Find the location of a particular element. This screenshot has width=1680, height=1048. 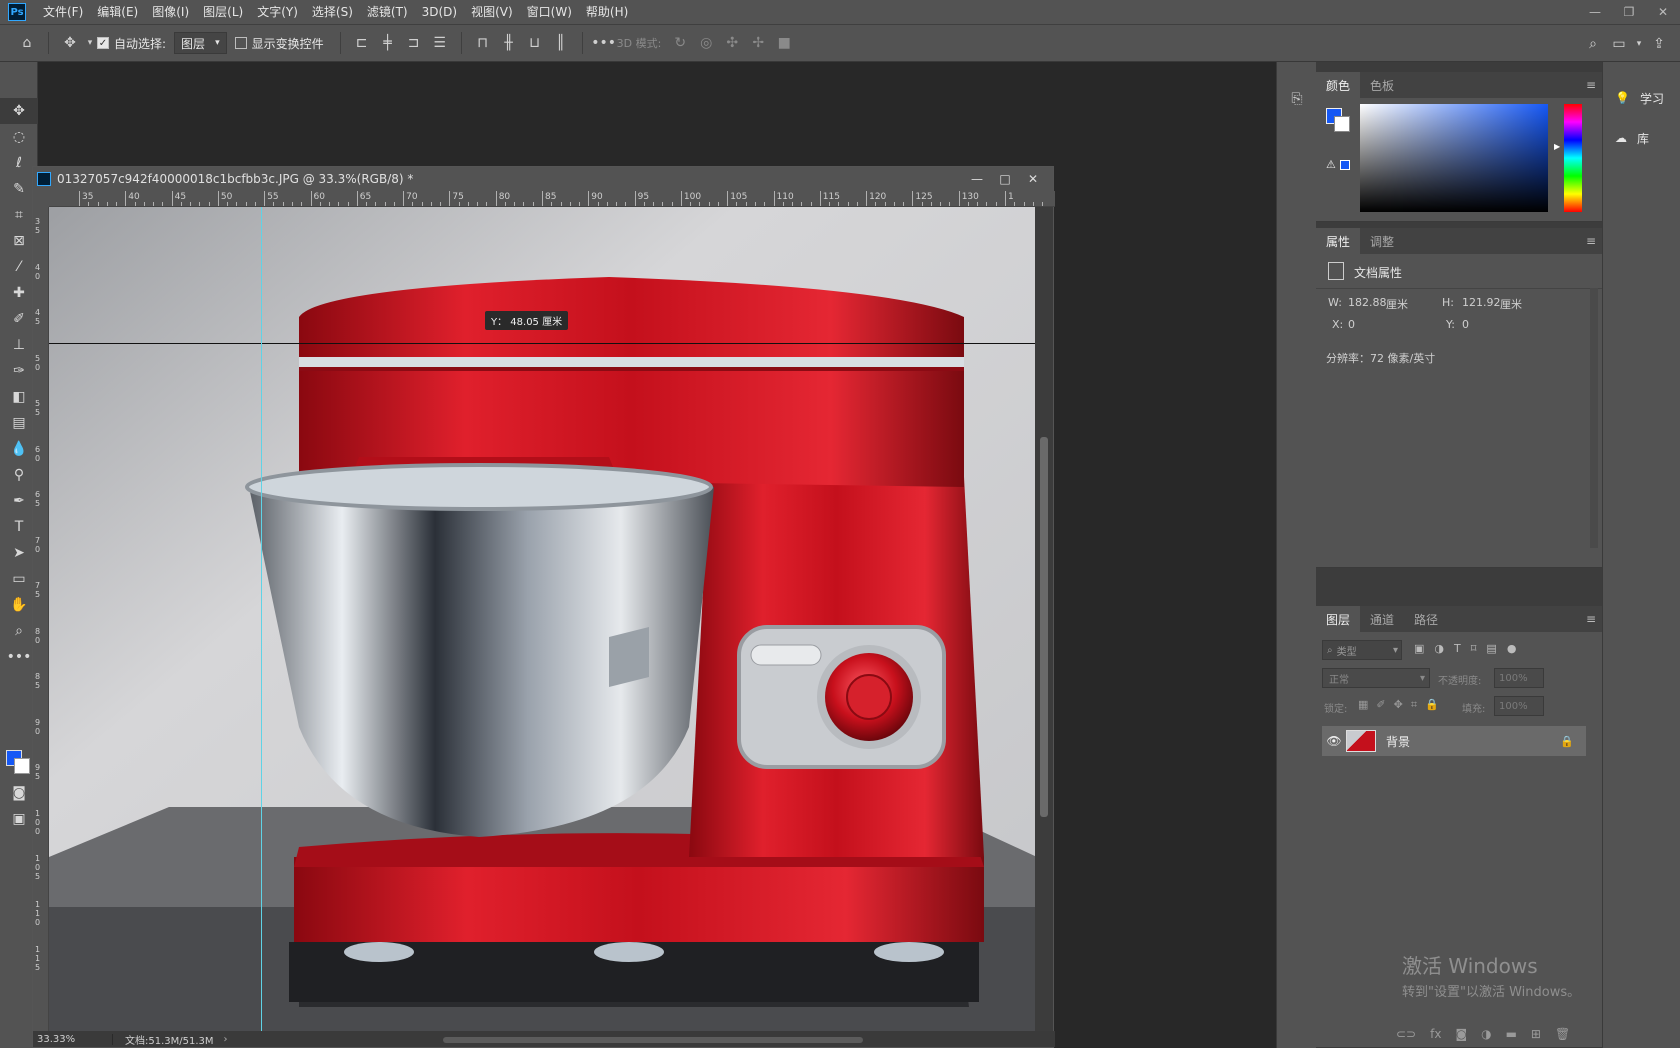

adjustment-layer-icon: ◑ is located at coordinates (1486, 1034).